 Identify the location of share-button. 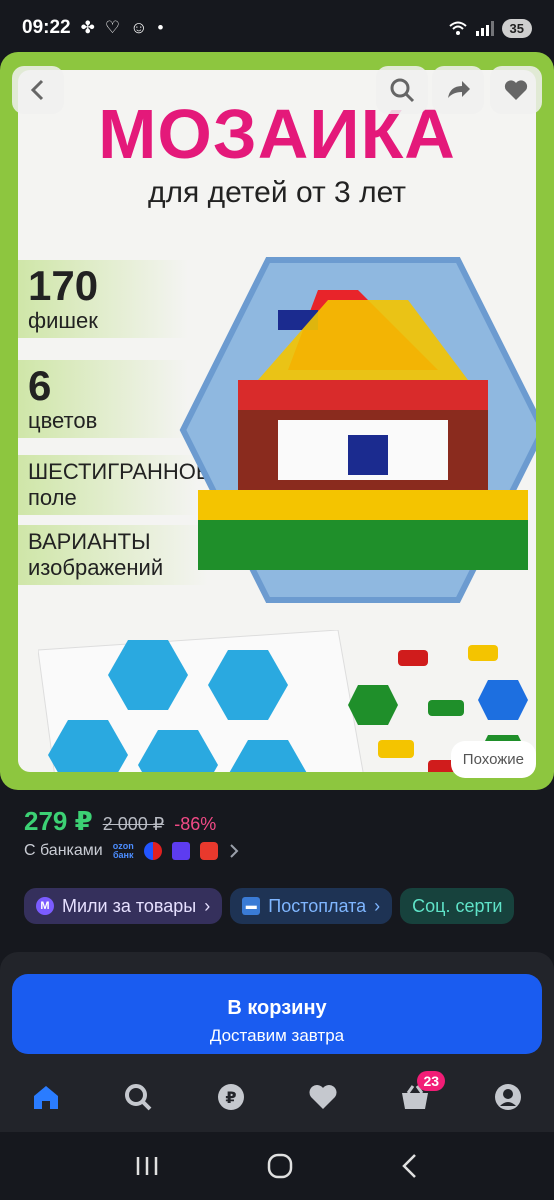
(458, 90).